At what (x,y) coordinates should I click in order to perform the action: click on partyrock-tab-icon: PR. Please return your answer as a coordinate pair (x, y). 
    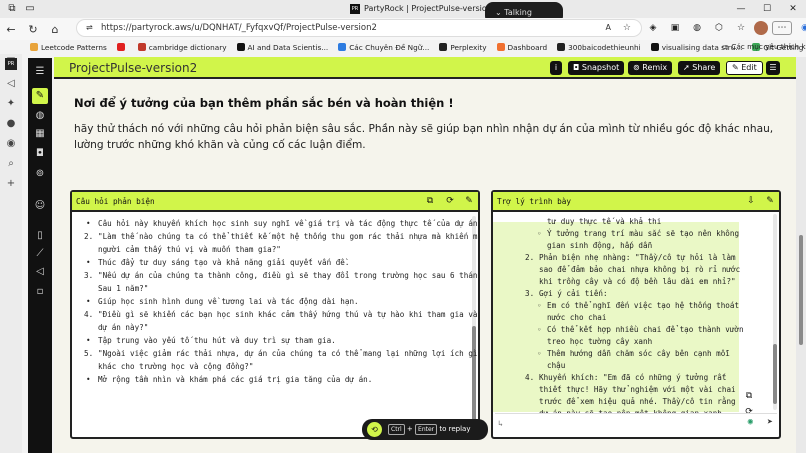
    Looking at the image, I should click on (11, 64).